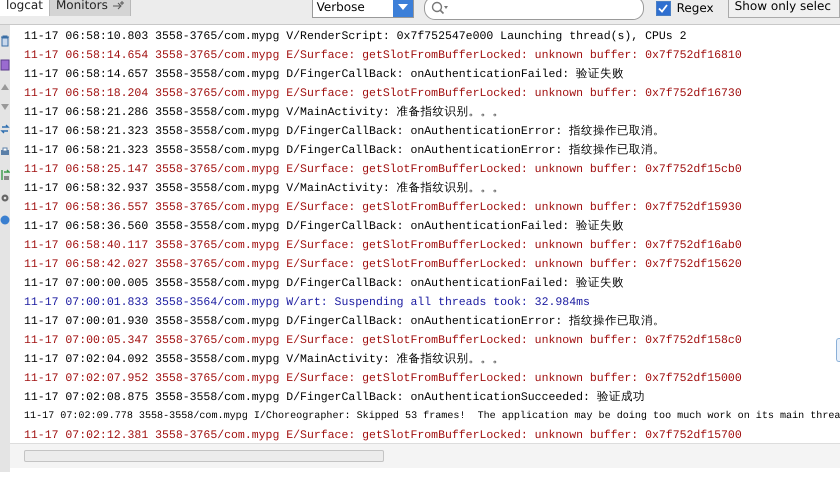 This screenshot has width=840, height=484. Describe the element at coordinates (383, 379) in the screenshot. I see `log-line: 11-17 07:02:07.952 3558-3765/com.mypg E/Surface: getSlotFromBufferLocked: unknown buffer: 0x7f752df15000` at that location.